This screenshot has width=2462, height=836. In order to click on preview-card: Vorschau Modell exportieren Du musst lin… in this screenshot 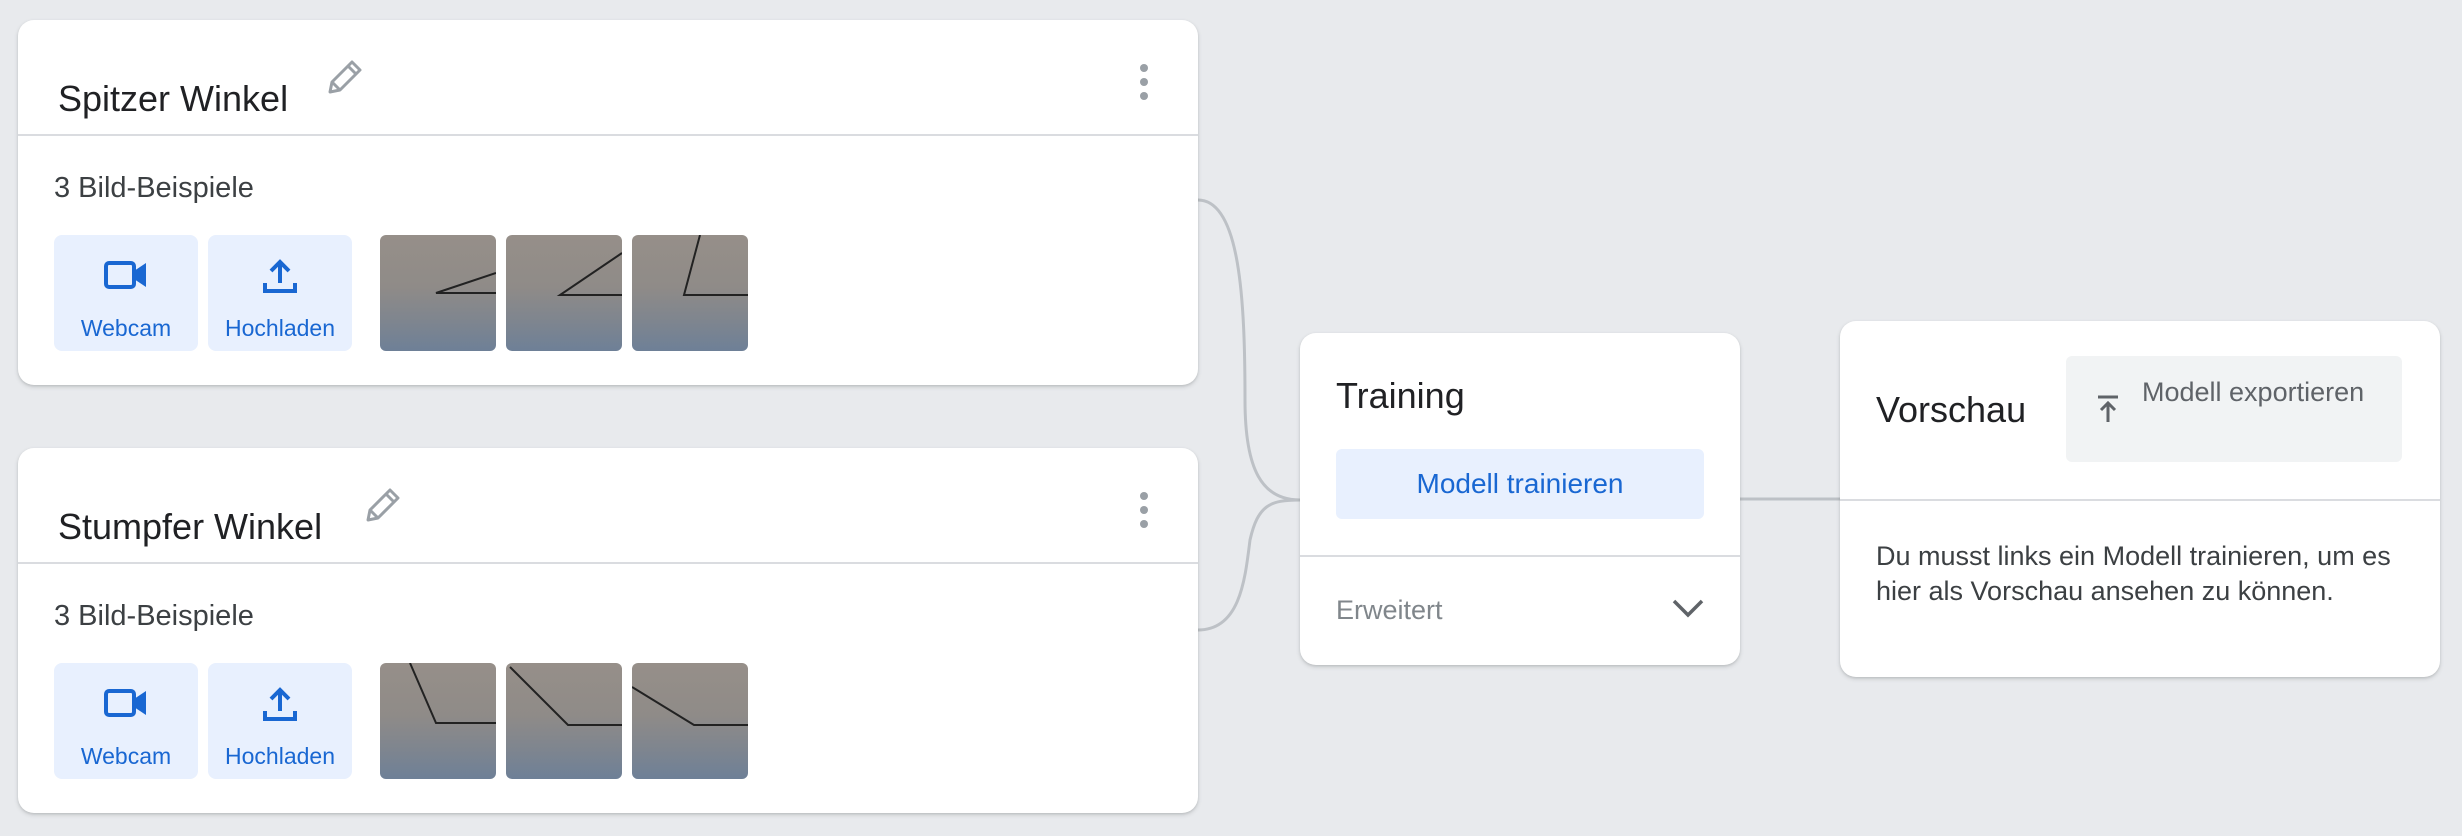, I will do `click(2140, 499)`.